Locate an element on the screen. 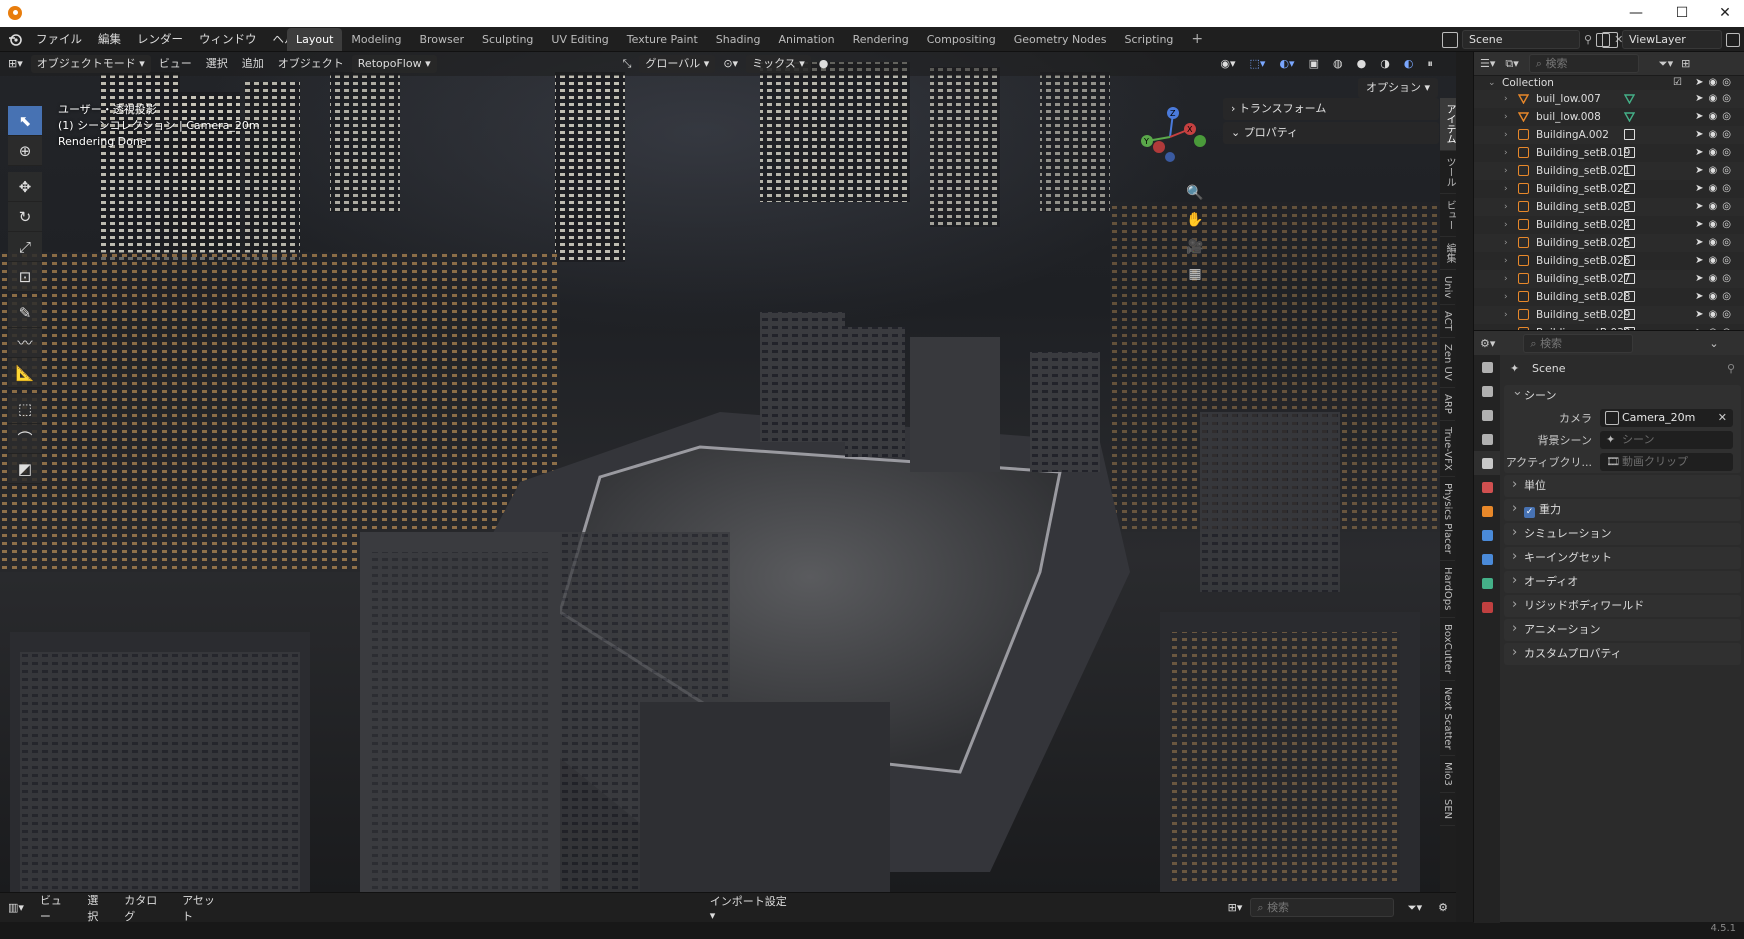  display-mode-icon: ⊞▾ is located at coordinates (1235, 907).